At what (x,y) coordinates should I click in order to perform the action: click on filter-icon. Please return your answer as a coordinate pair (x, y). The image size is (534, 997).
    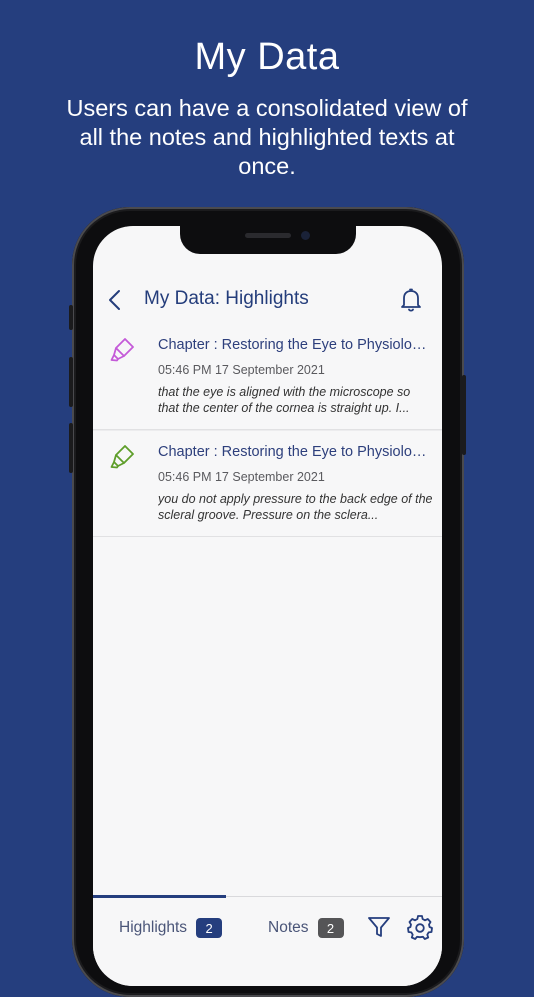
    Looking at the image, I should click on (379, 927).